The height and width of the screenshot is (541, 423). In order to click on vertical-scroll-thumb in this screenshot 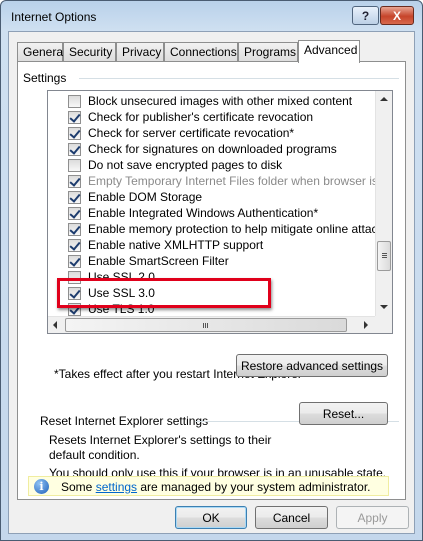, I will do `click(384, 256)`.